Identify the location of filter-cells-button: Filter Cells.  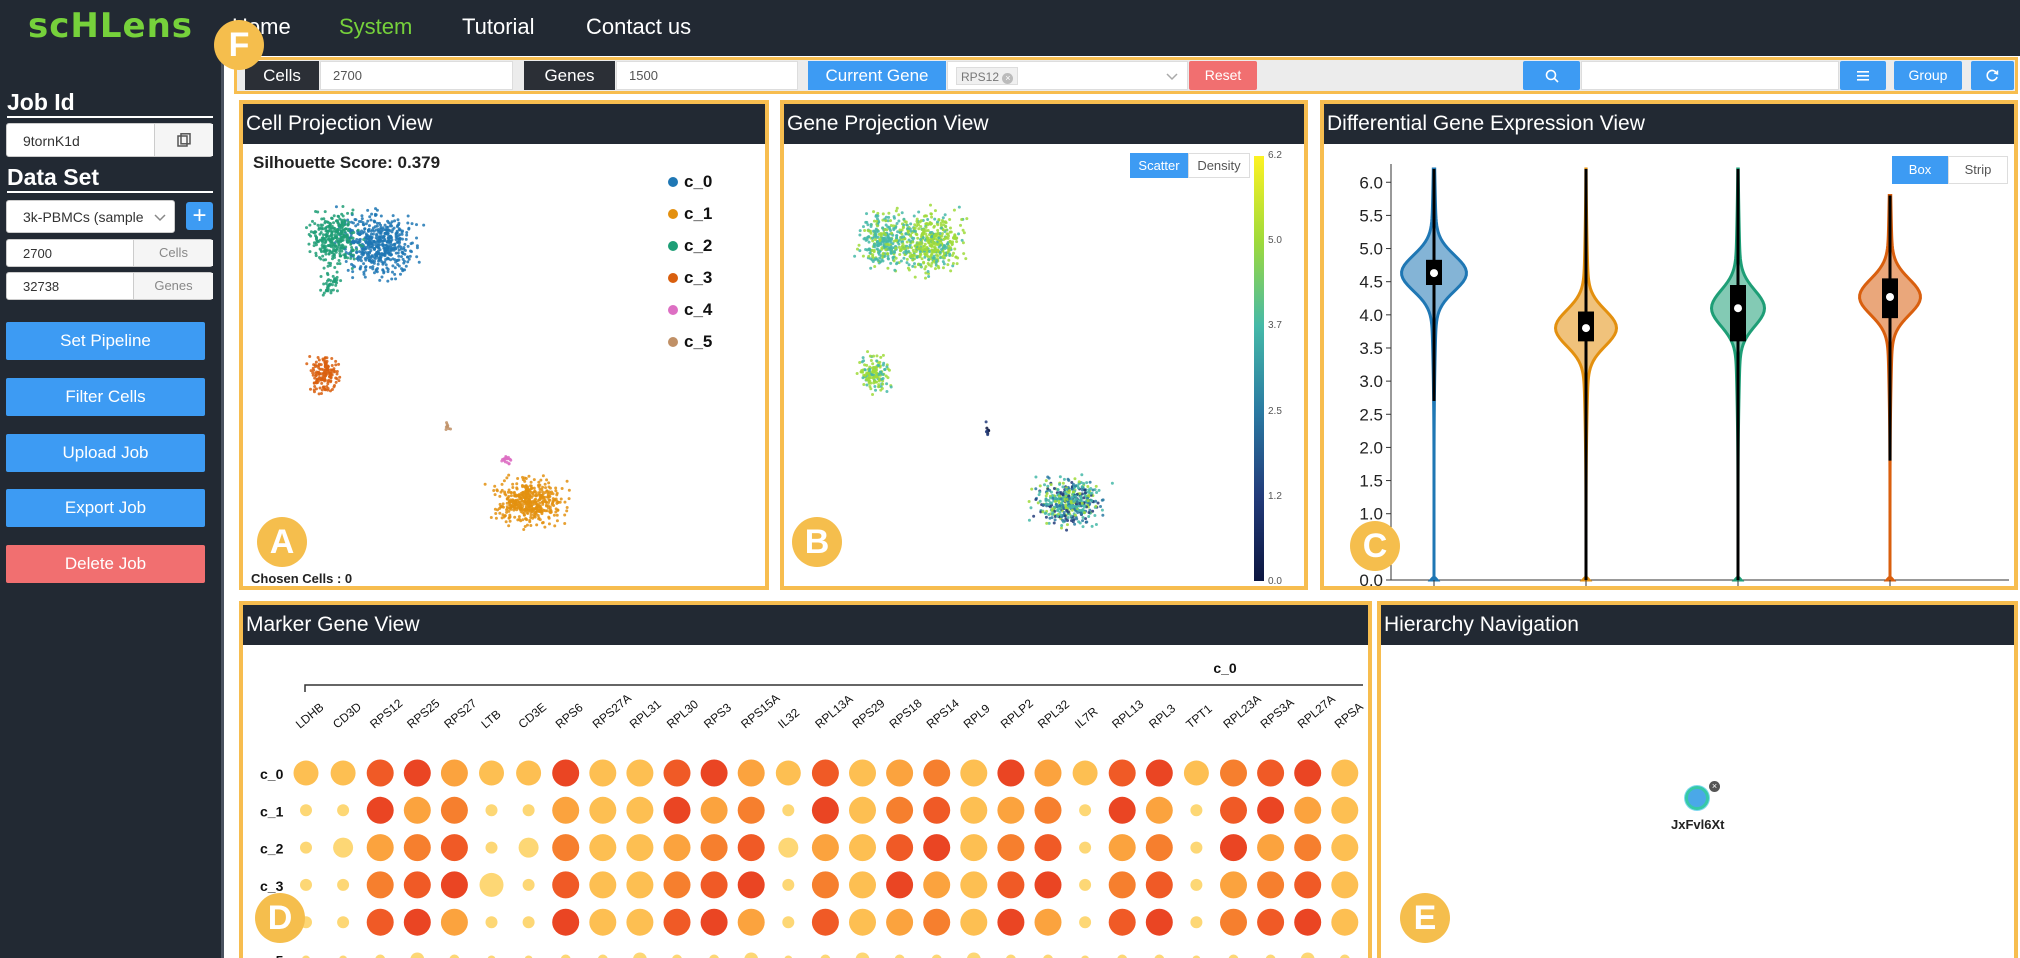
(105, 397).